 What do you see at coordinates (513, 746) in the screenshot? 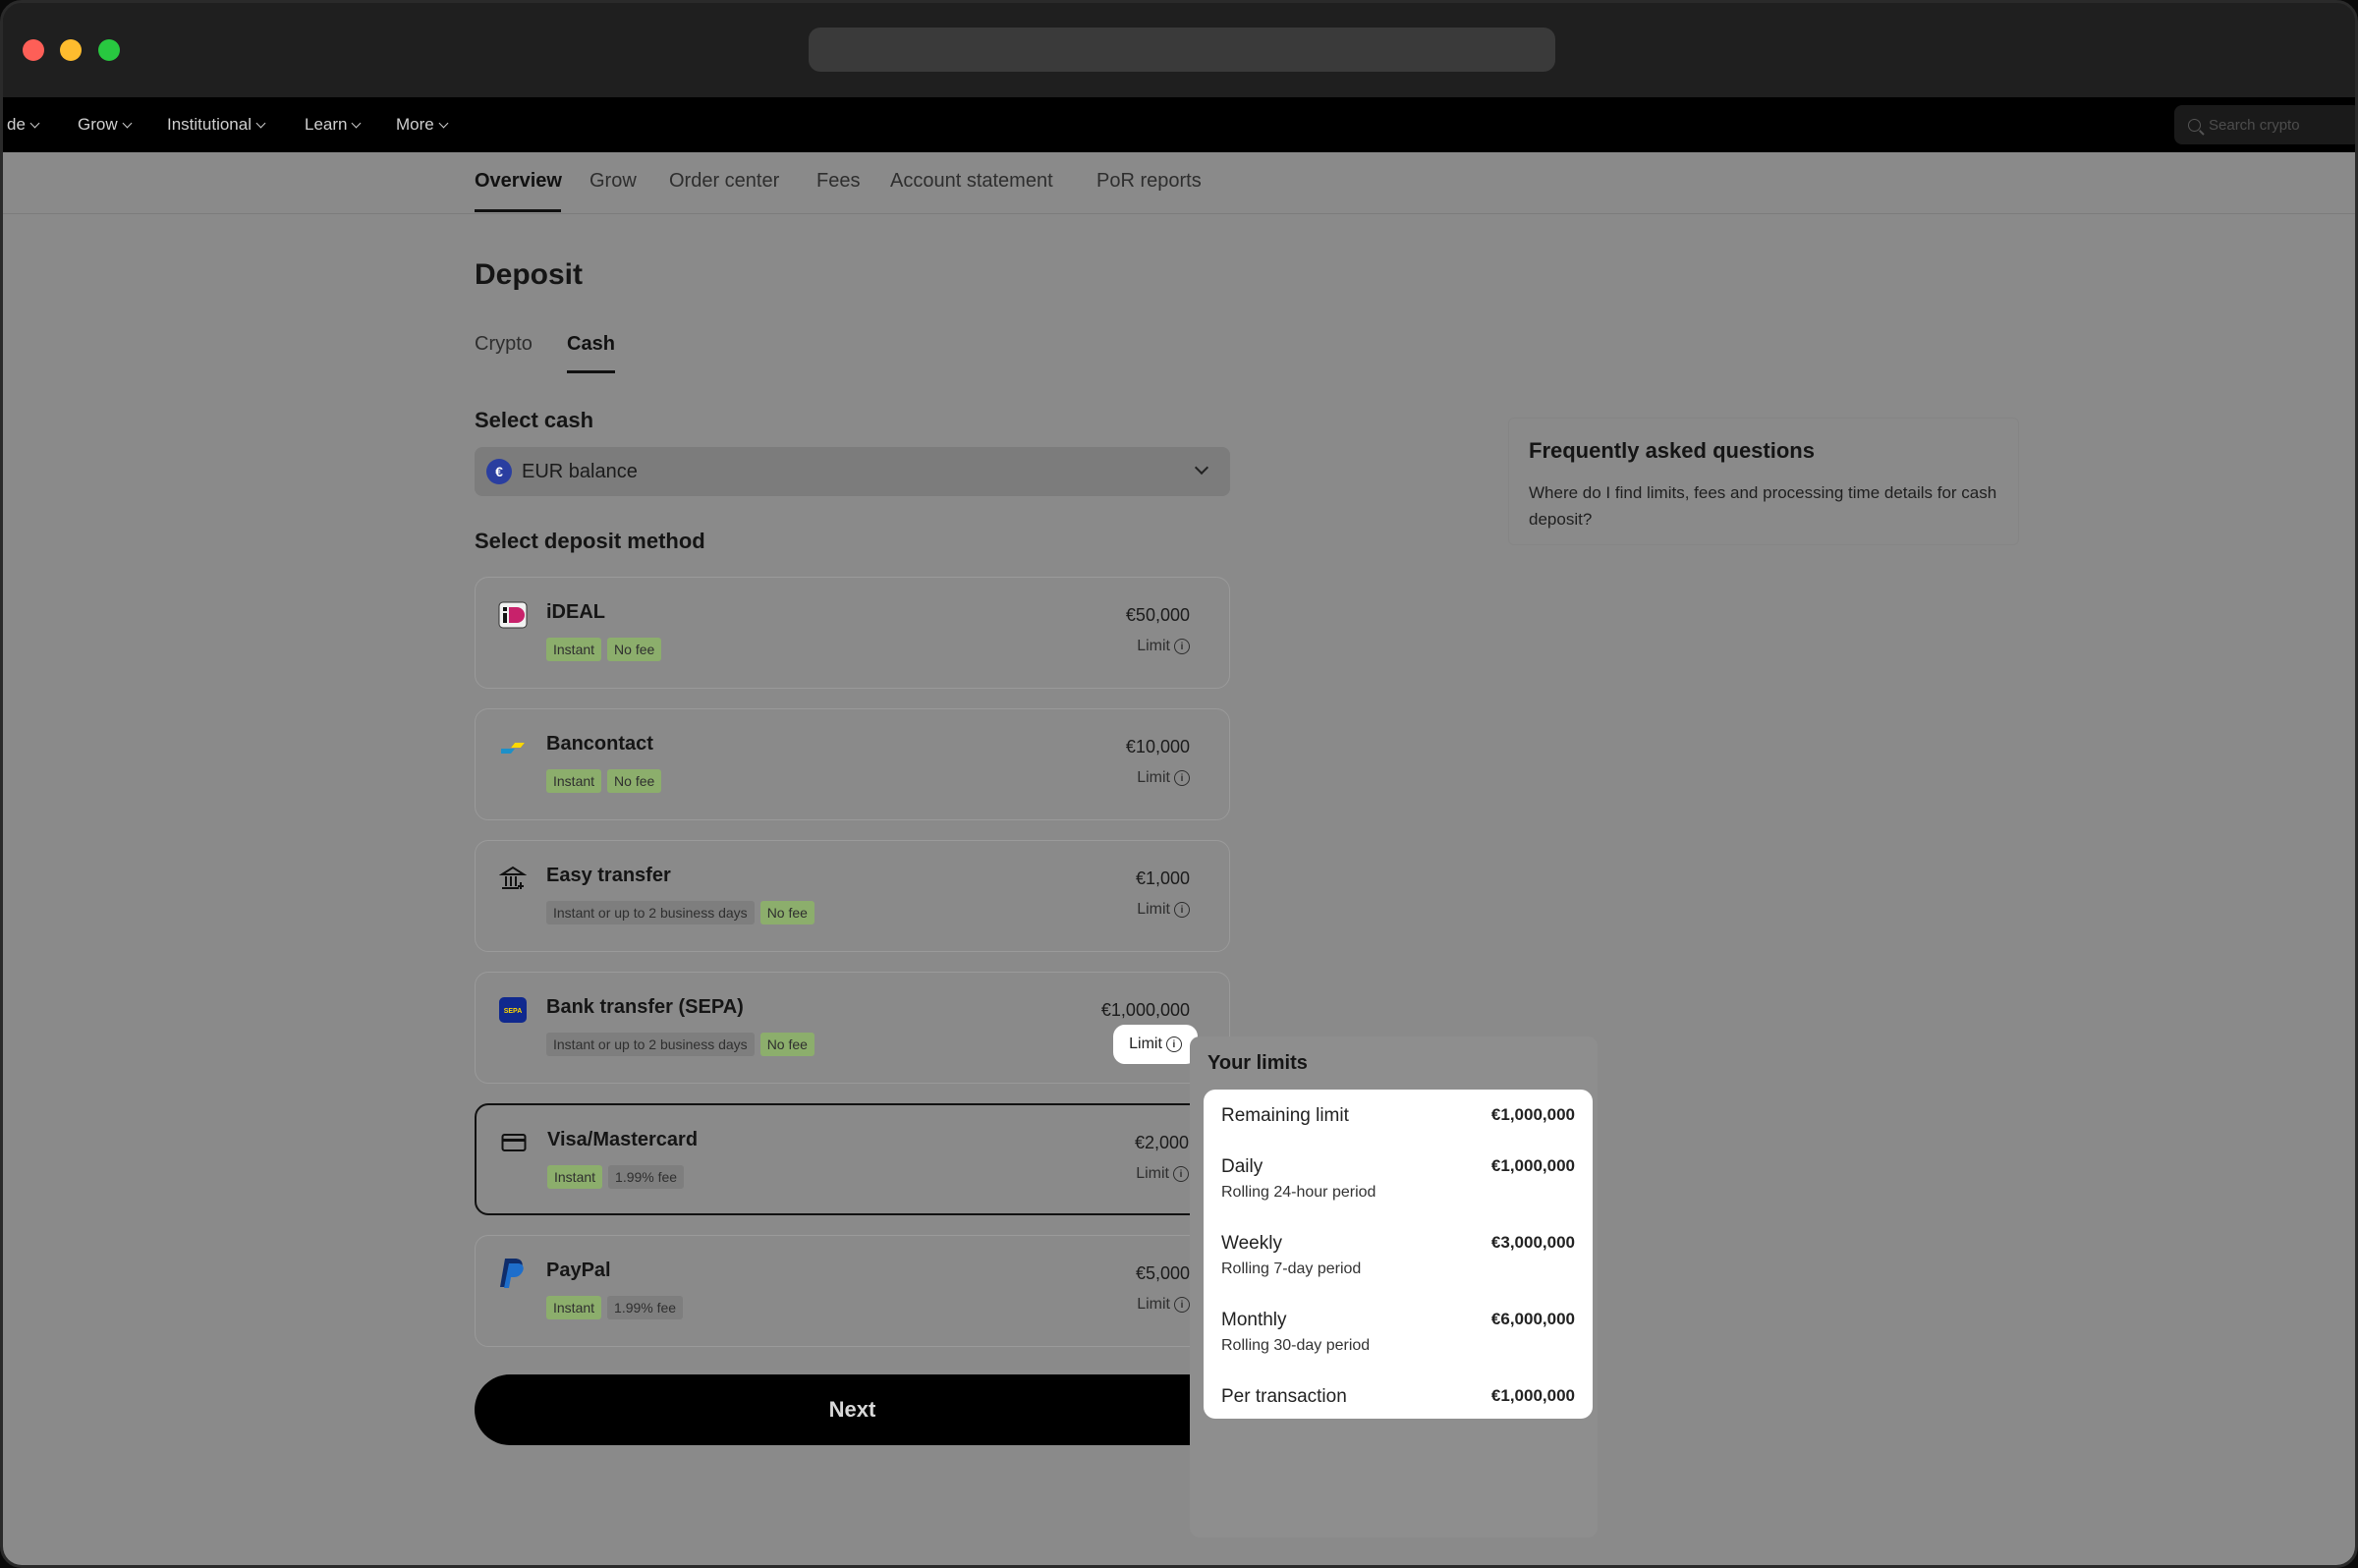
I see `bancontact-icon` at bounding box center [513, 746].